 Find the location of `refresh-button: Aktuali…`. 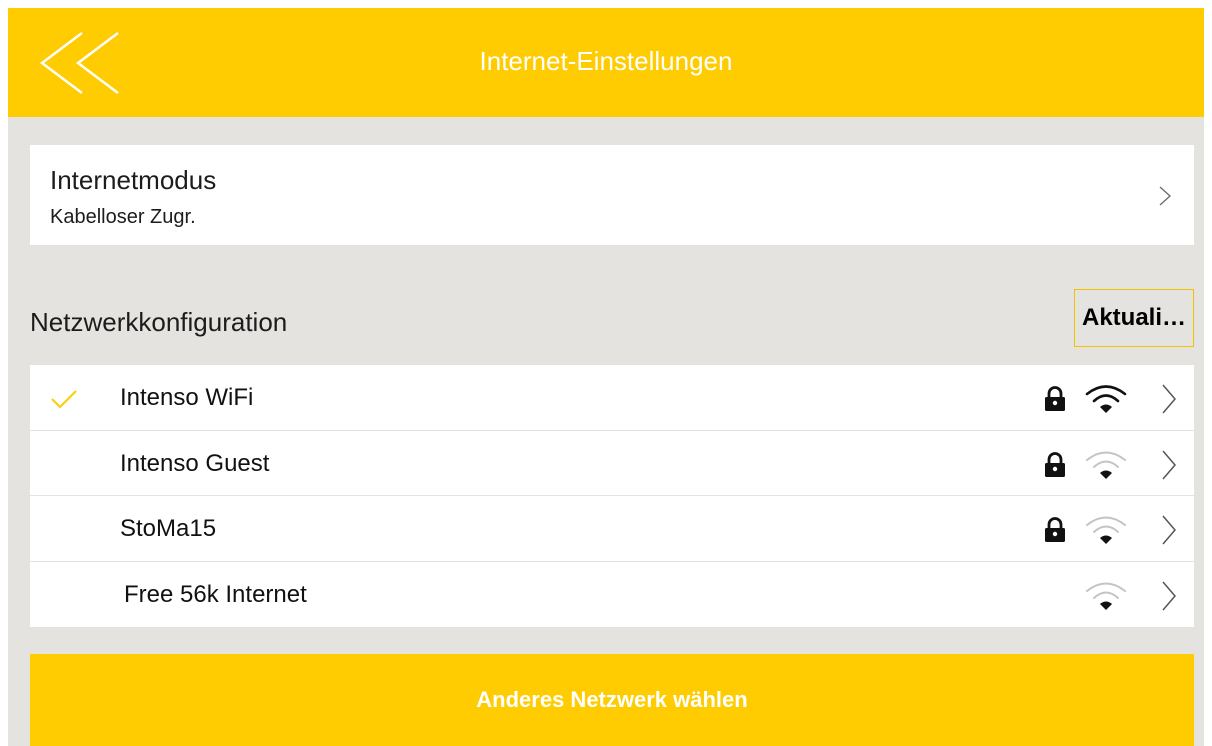

refresh-button: Aktuali… is located at coordinates (1134, 318).